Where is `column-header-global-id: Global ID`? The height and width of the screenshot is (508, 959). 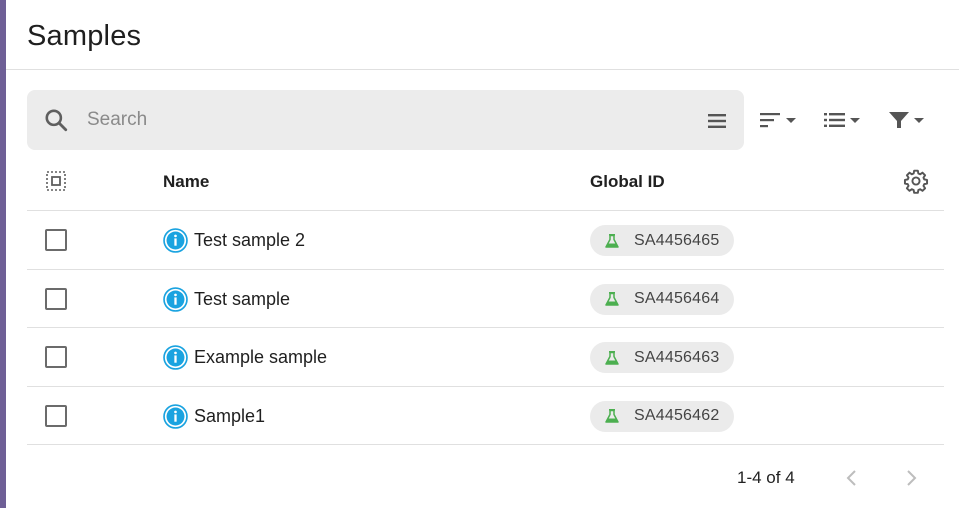
column-header-global-id: Global ID is located at coordinates (627, 182).